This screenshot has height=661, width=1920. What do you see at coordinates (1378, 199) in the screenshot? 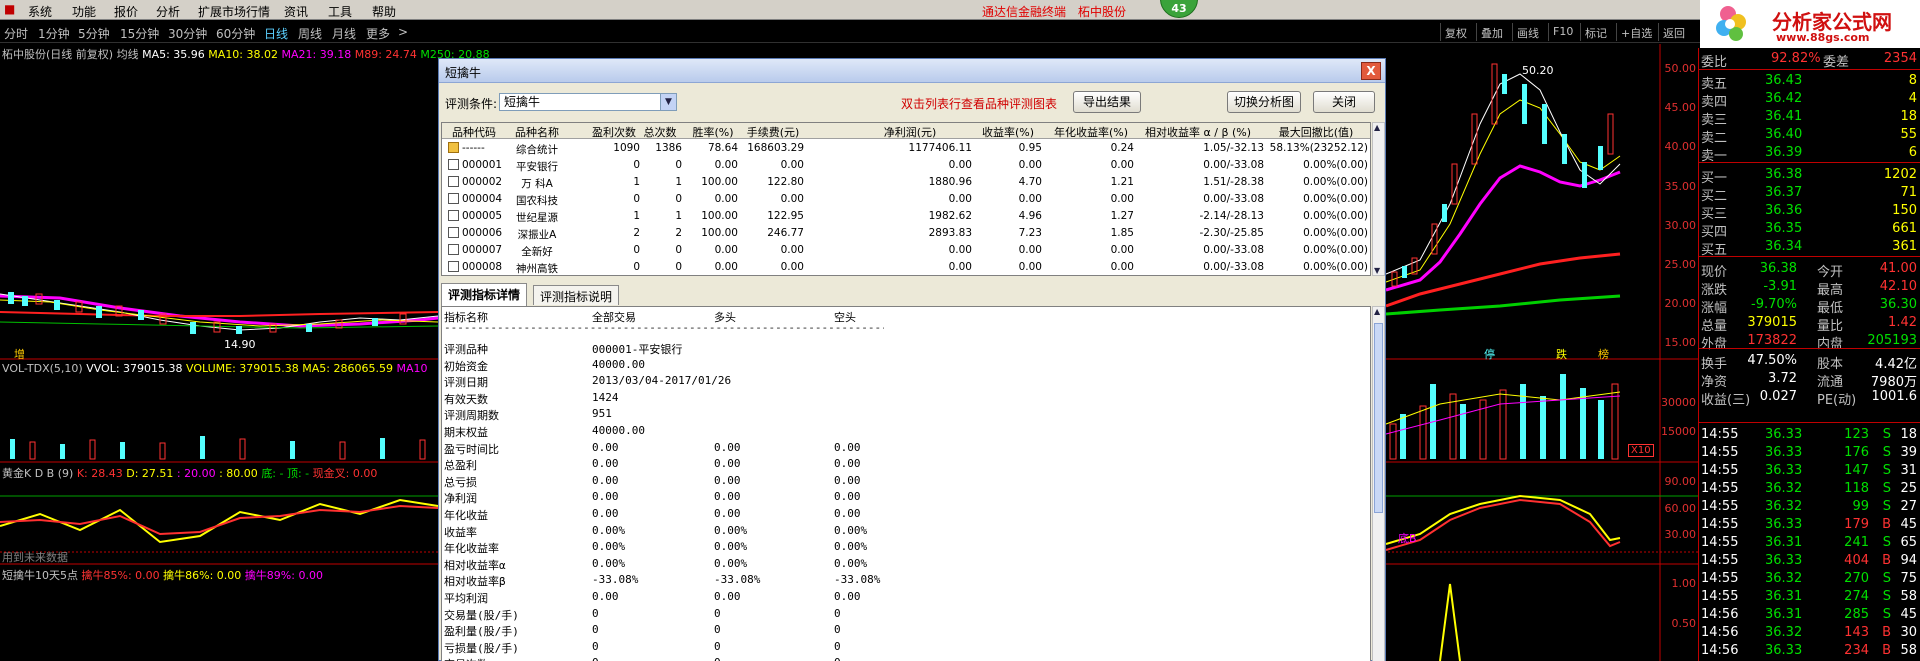
I see `table-scrollbar: ▲ ▼` at bounding box center [1378, 199].